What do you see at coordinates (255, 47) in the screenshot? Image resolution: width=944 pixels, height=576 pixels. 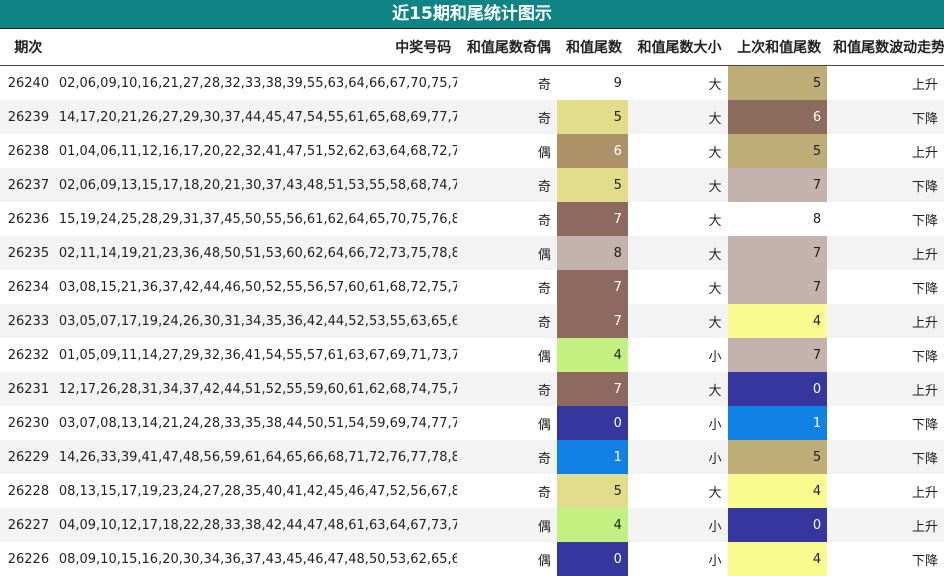 I see `header-numbers: 中奖号码` at bounding box center [255, 47].